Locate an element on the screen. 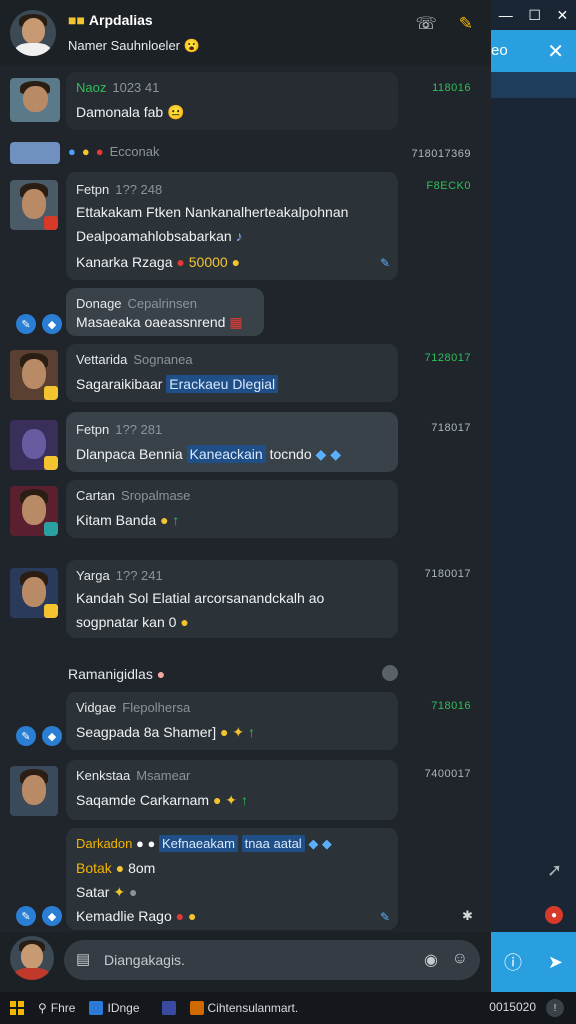  list-item: Cartan Sropalmase Kitam Banda ● ↑ is located at coordinates (245, 510).